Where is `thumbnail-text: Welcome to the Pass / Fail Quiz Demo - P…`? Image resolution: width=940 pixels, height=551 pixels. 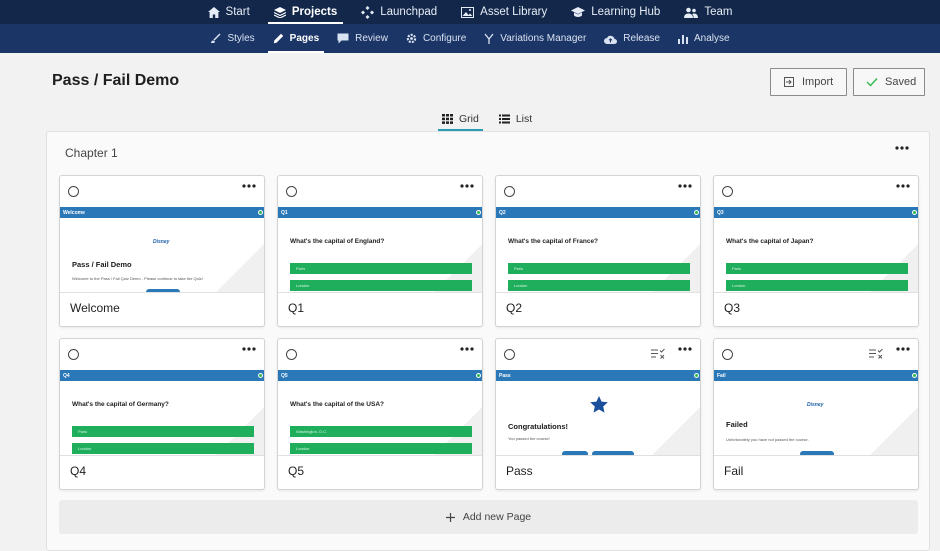
thumbnail-text: Welcome to the Pass / Fail Quiz Demo - P… is located at coordinates (137, 278).